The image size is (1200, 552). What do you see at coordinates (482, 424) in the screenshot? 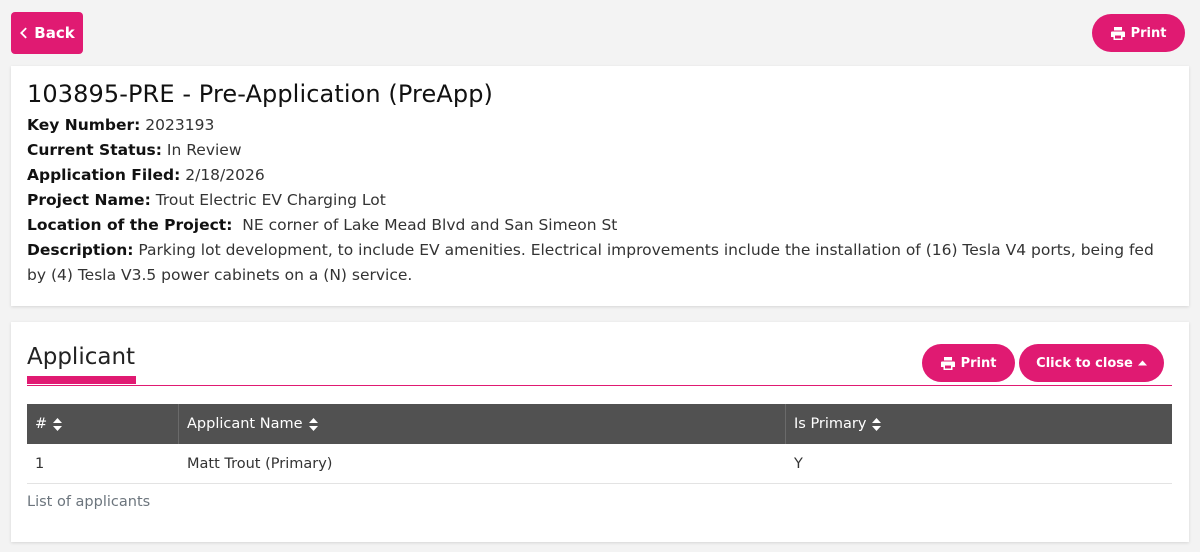
I see `column-header-applicant-name: Applicant Name` at bounding box center [482, 424].